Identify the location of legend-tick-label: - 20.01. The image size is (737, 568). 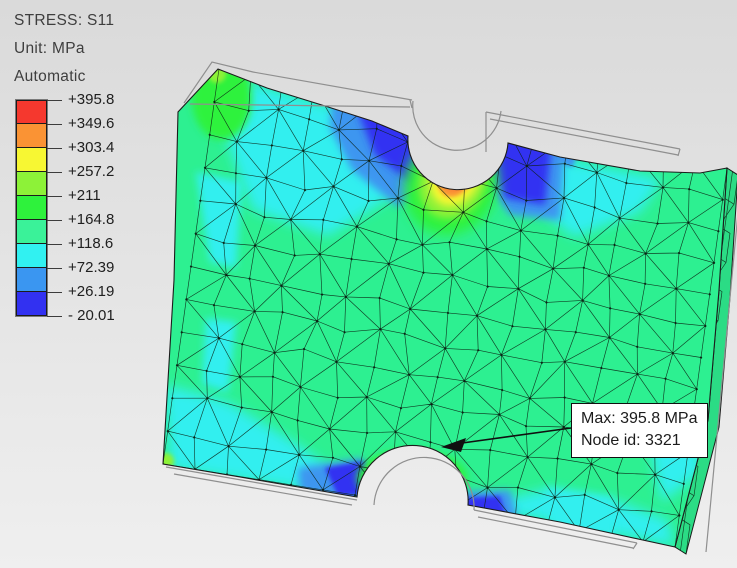
(91, 315).